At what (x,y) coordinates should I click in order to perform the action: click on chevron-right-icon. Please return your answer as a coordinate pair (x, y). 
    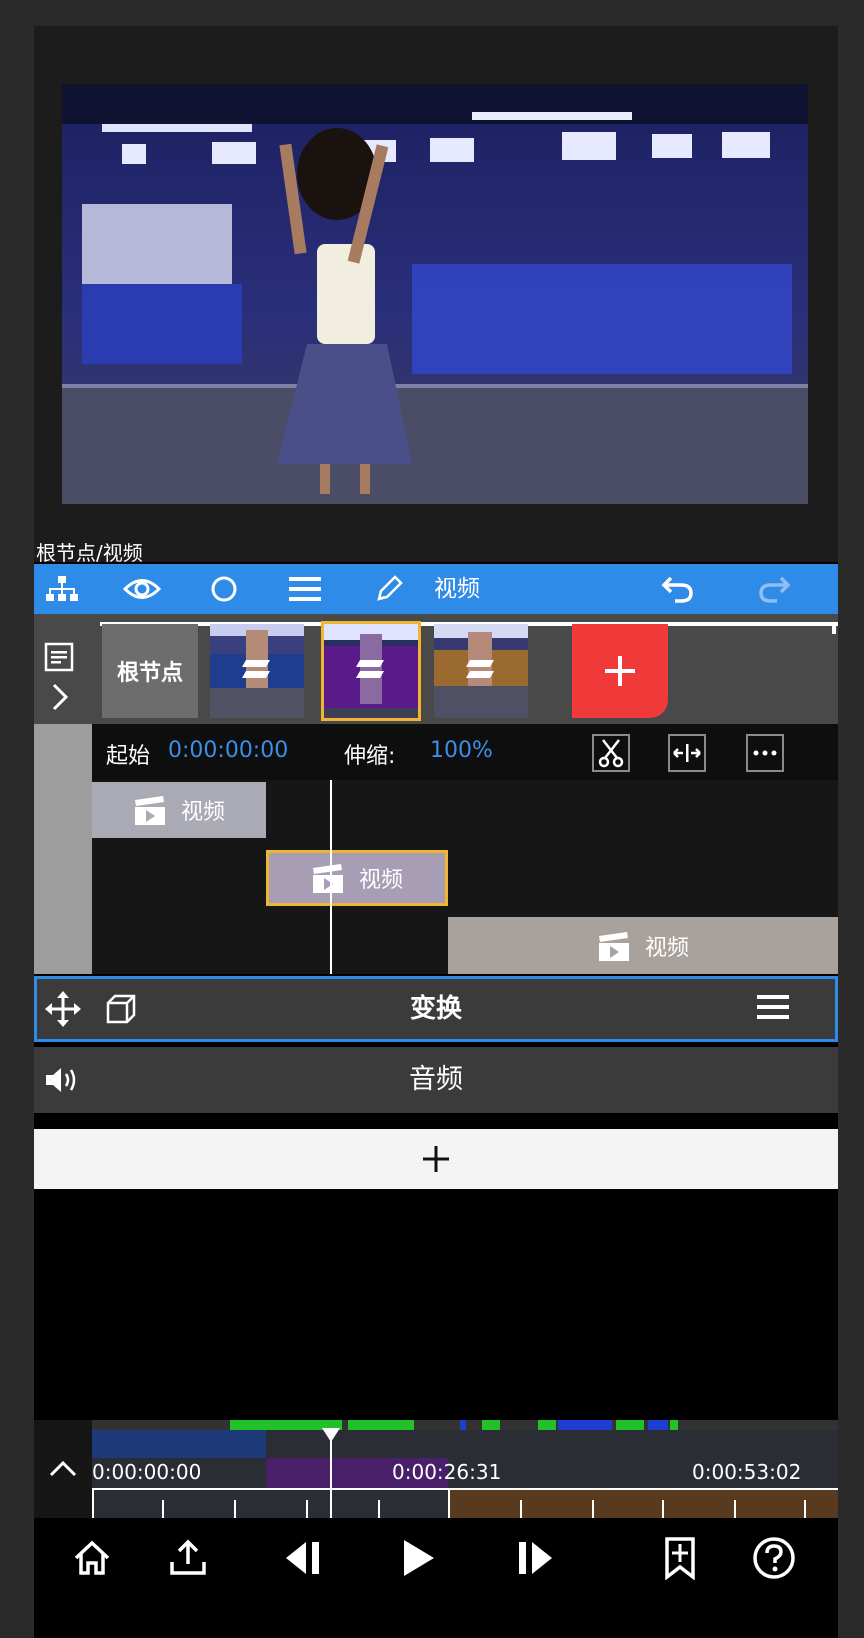
    Looking at the image, I should click on (60, 699).